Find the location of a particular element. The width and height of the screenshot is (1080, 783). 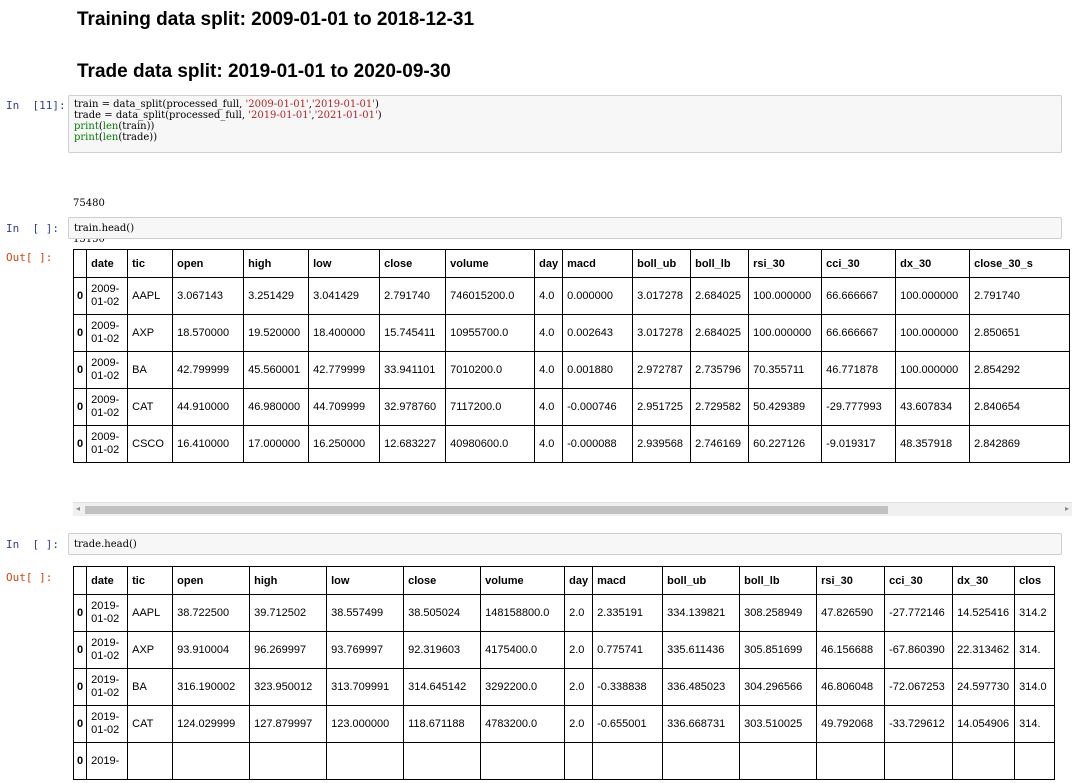

table-cell: 0.001880 is located at coordinates (598, 370).